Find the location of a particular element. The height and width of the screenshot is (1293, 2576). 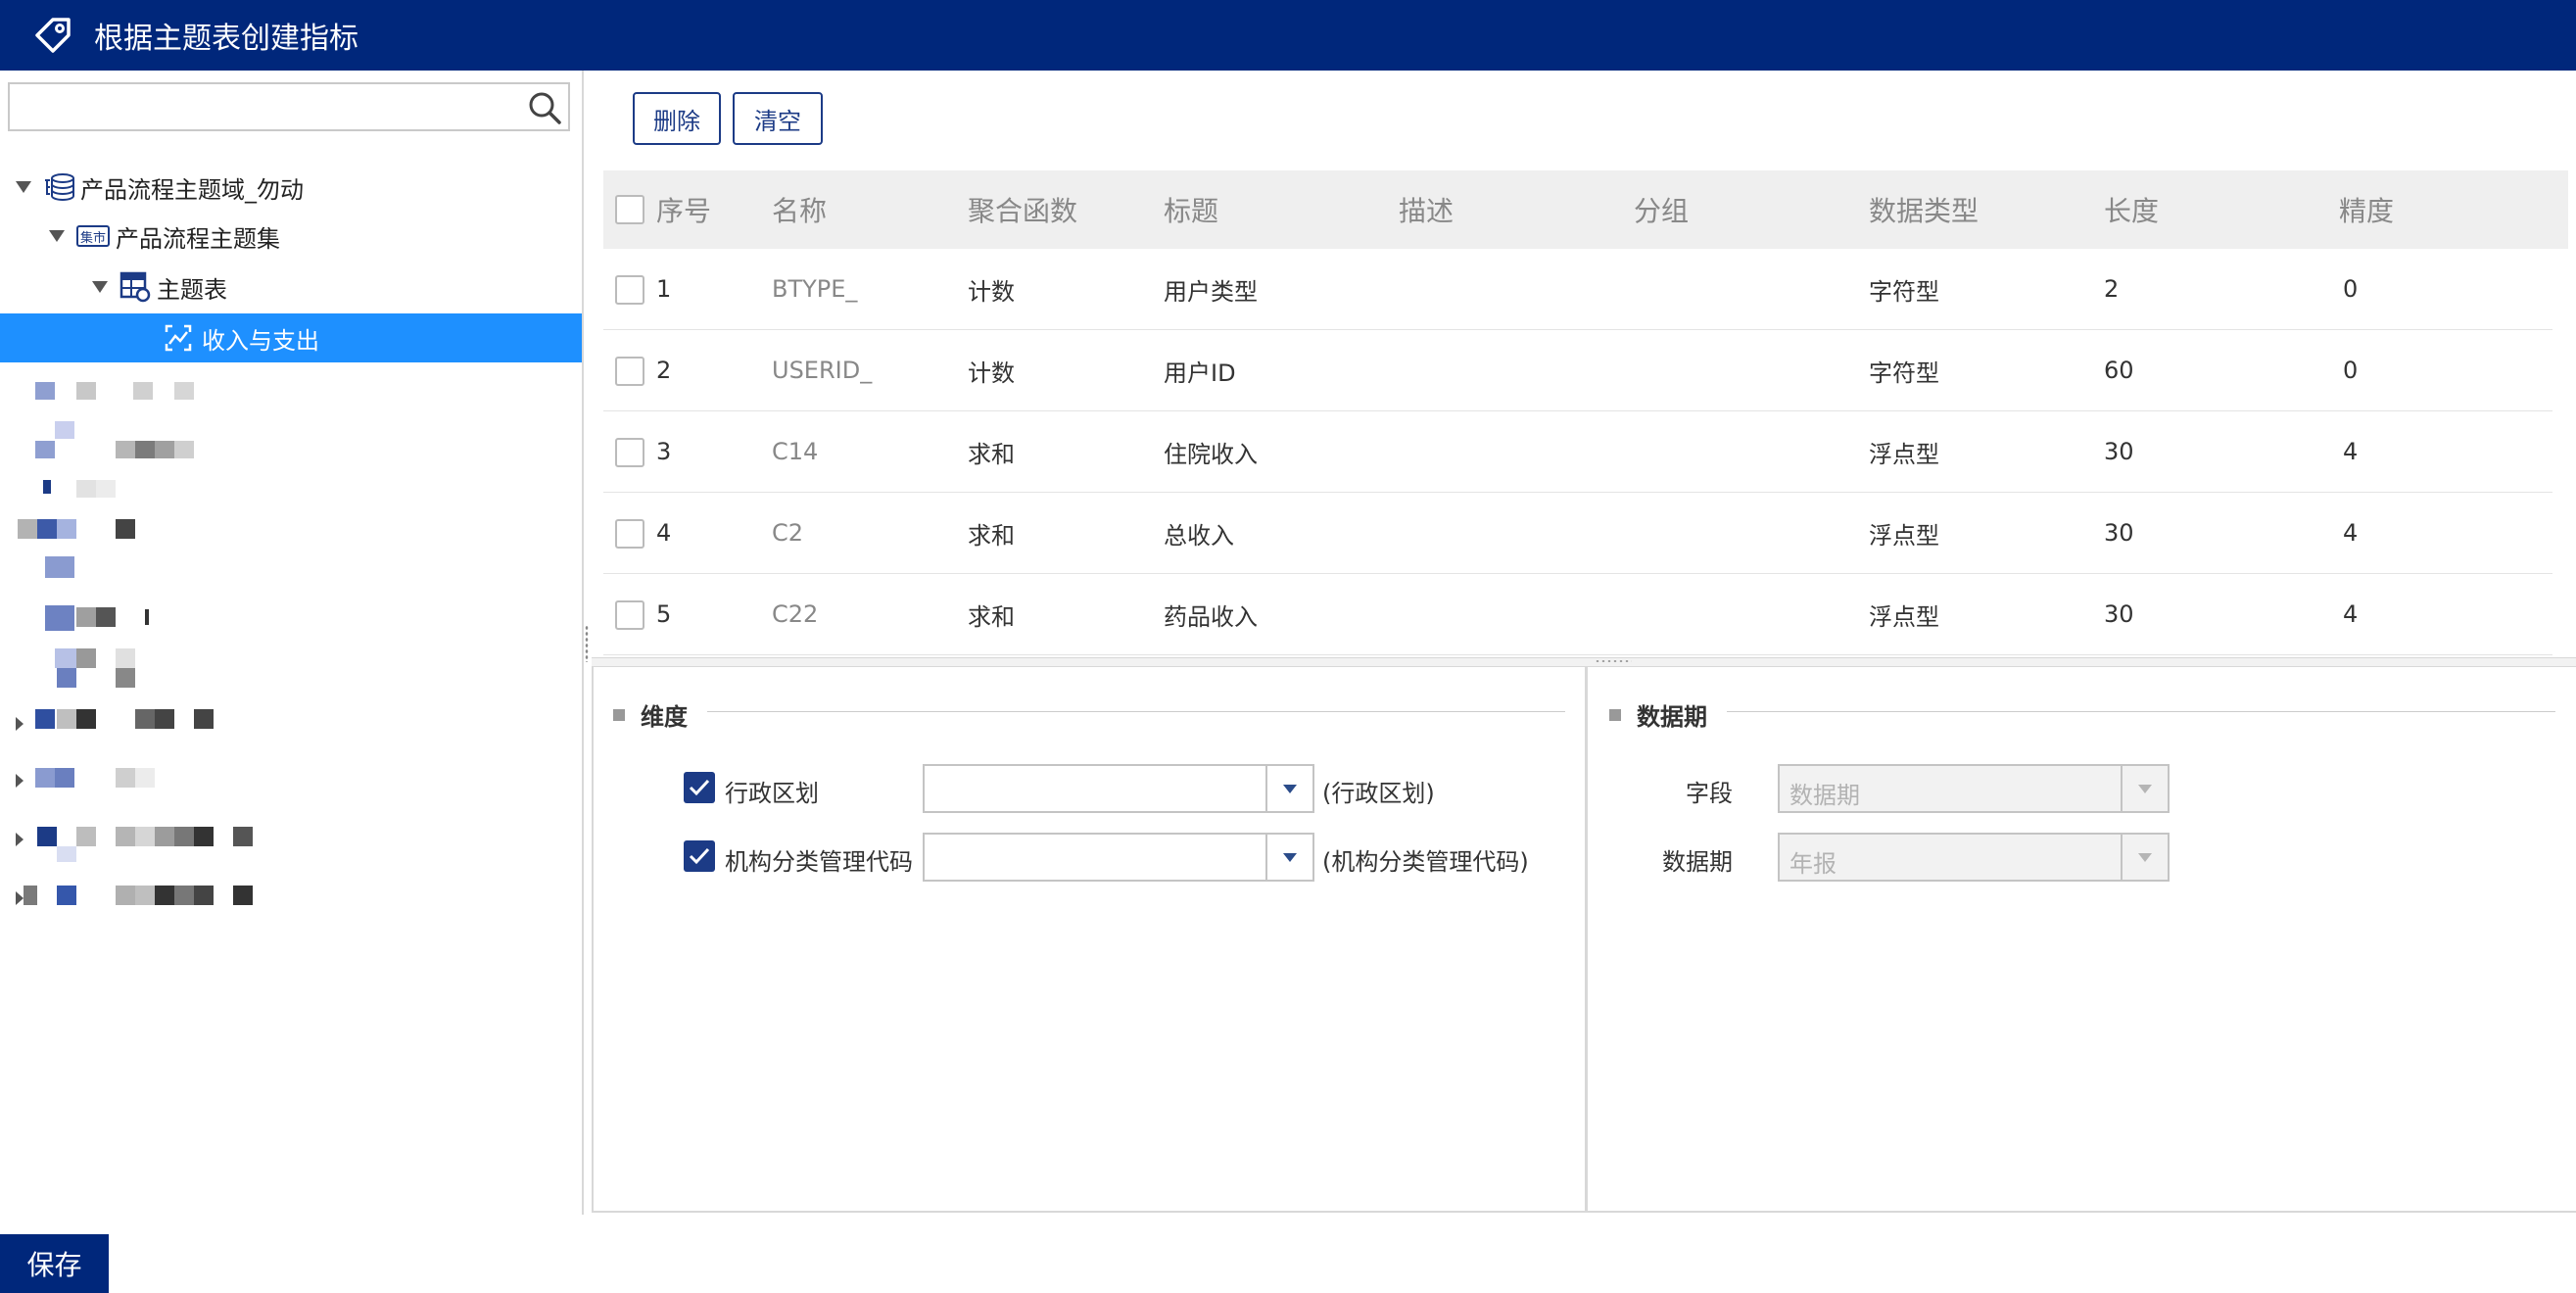

obscured-tree-items is located at coordinates (291, 687).